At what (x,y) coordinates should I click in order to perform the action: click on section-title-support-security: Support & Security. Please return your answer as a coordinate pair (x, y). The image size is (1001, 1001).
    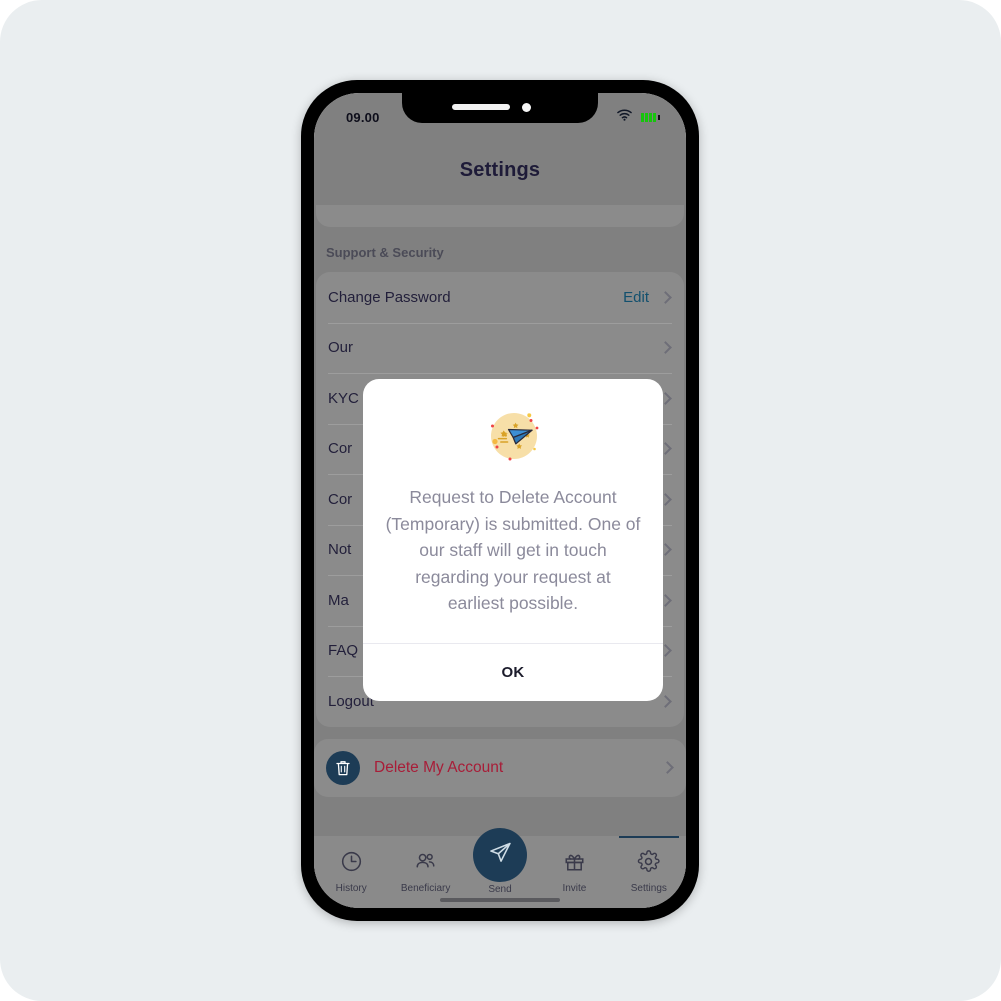
    Looking at the image, I should click on (385, 252).